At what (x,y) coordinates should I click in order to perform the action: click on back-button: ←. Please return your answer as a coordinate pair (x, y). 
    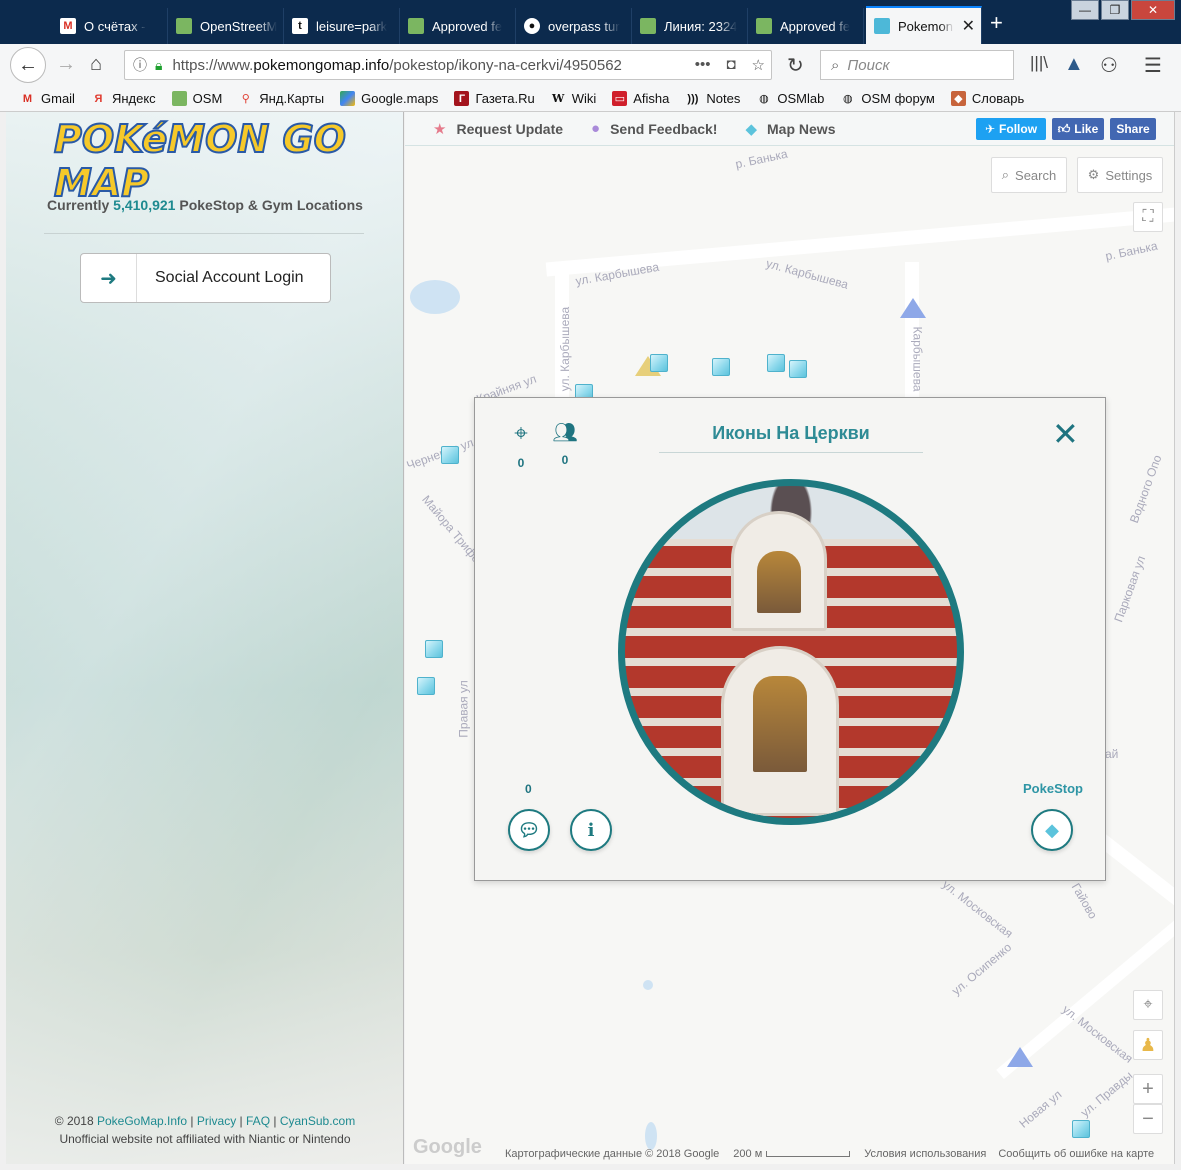
    Looking at the image, I should click on (28, 65).